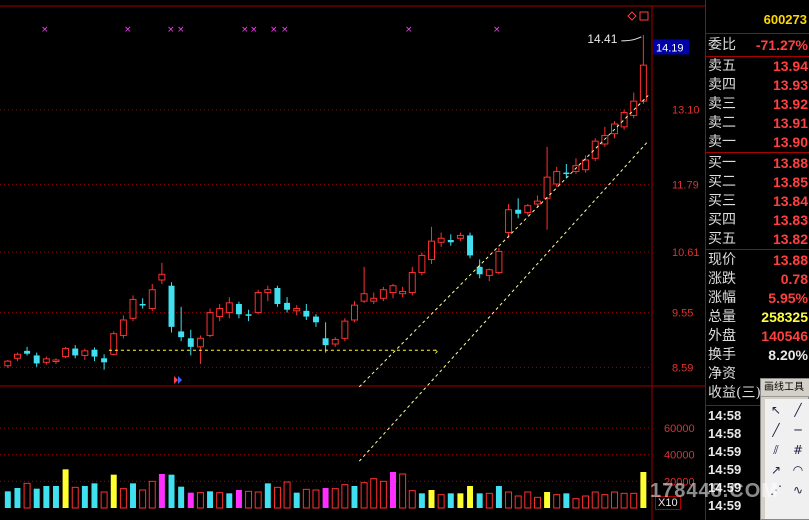  I want to click on tick-time: 14:59, so click(725, 469).